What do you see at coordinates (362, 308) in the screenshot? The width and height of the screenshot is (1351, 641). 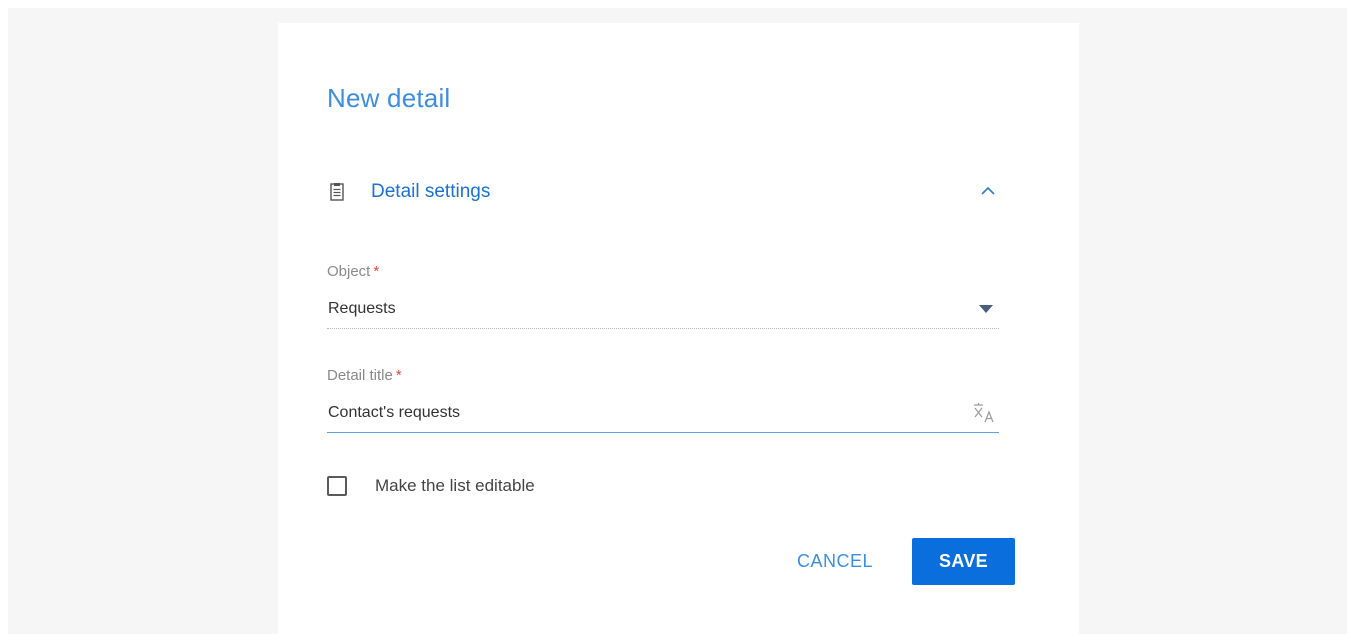 I see `object-select-value: Requests` at bounding box center [362, 308].